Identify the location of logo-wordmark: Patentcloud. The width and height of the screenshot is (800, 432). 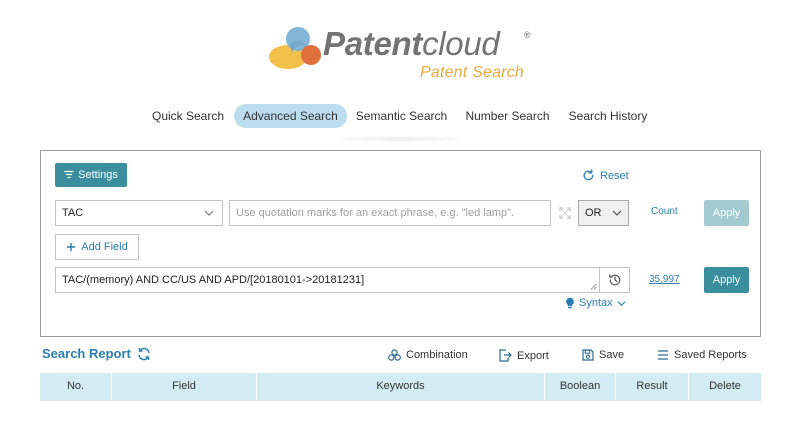
(411, 43).